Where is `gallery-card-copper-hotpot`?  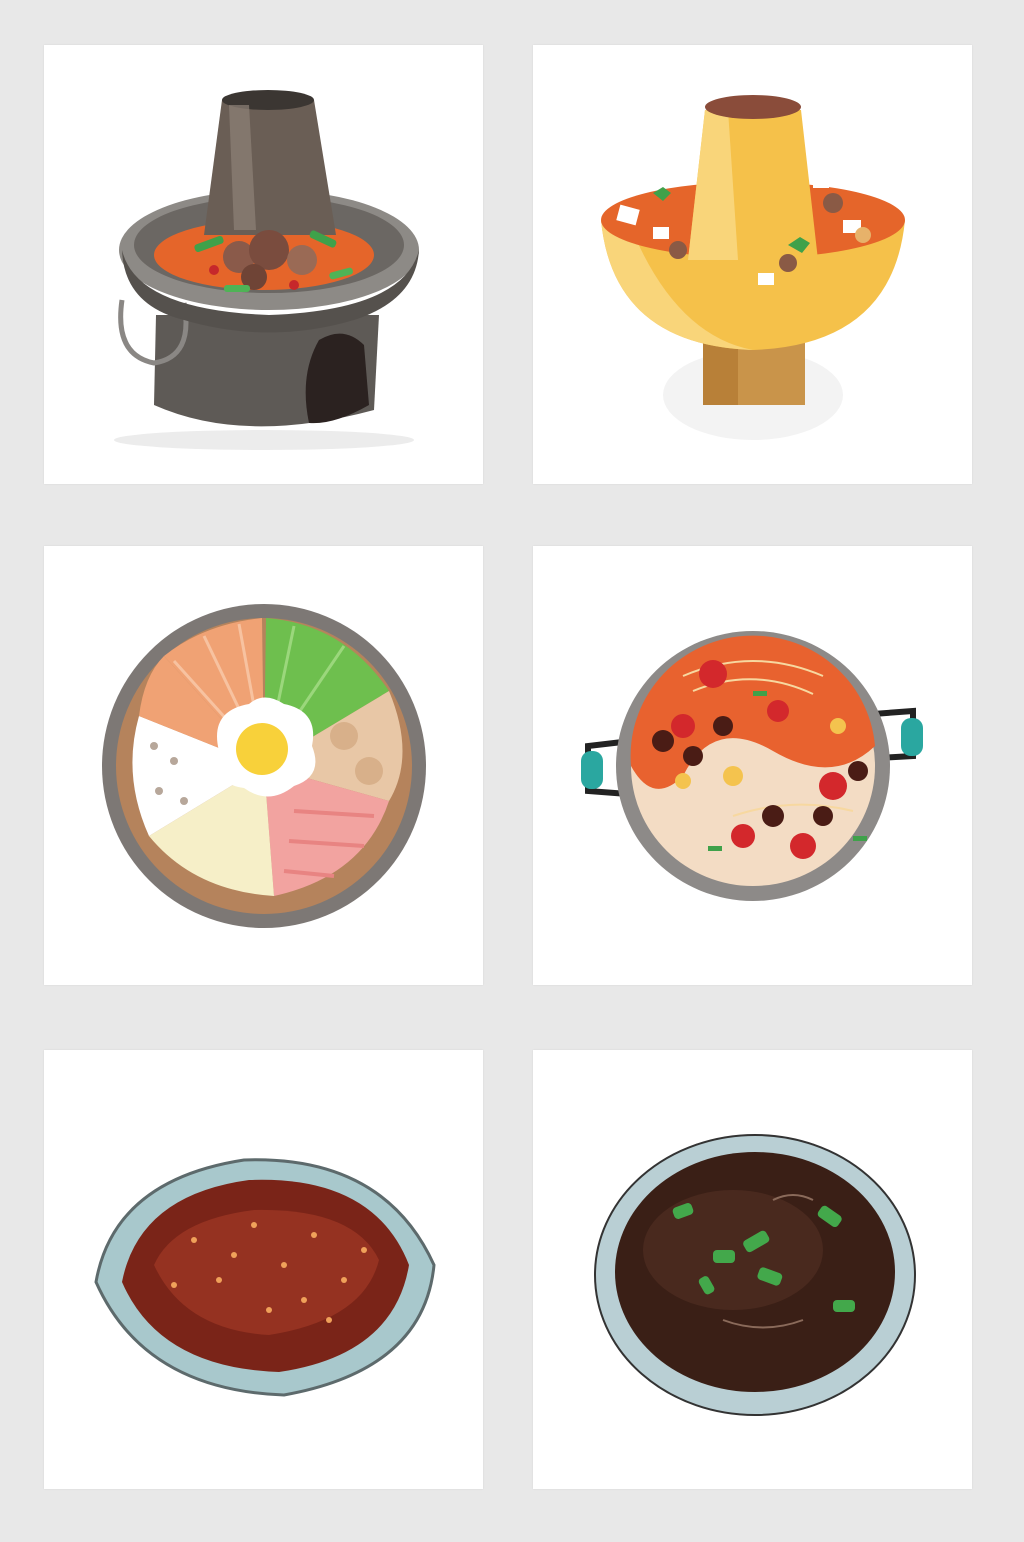 gallery-card-copper-hotpot is located at coordinates (263, 264).